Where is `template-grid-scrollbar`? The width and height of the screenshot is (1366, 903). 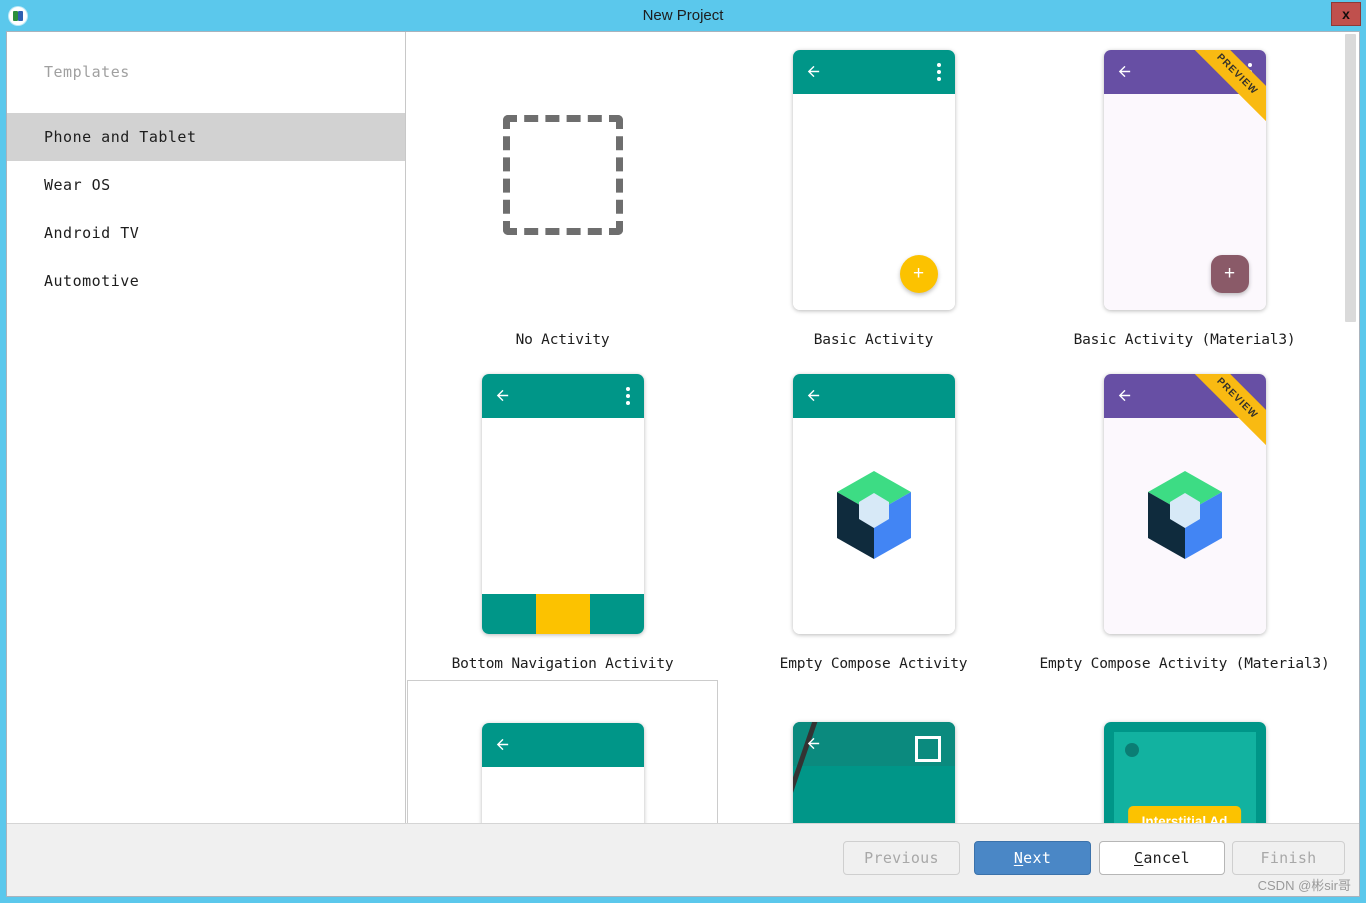
template-grid-scrollbar is located at coordinates (1350, 428).